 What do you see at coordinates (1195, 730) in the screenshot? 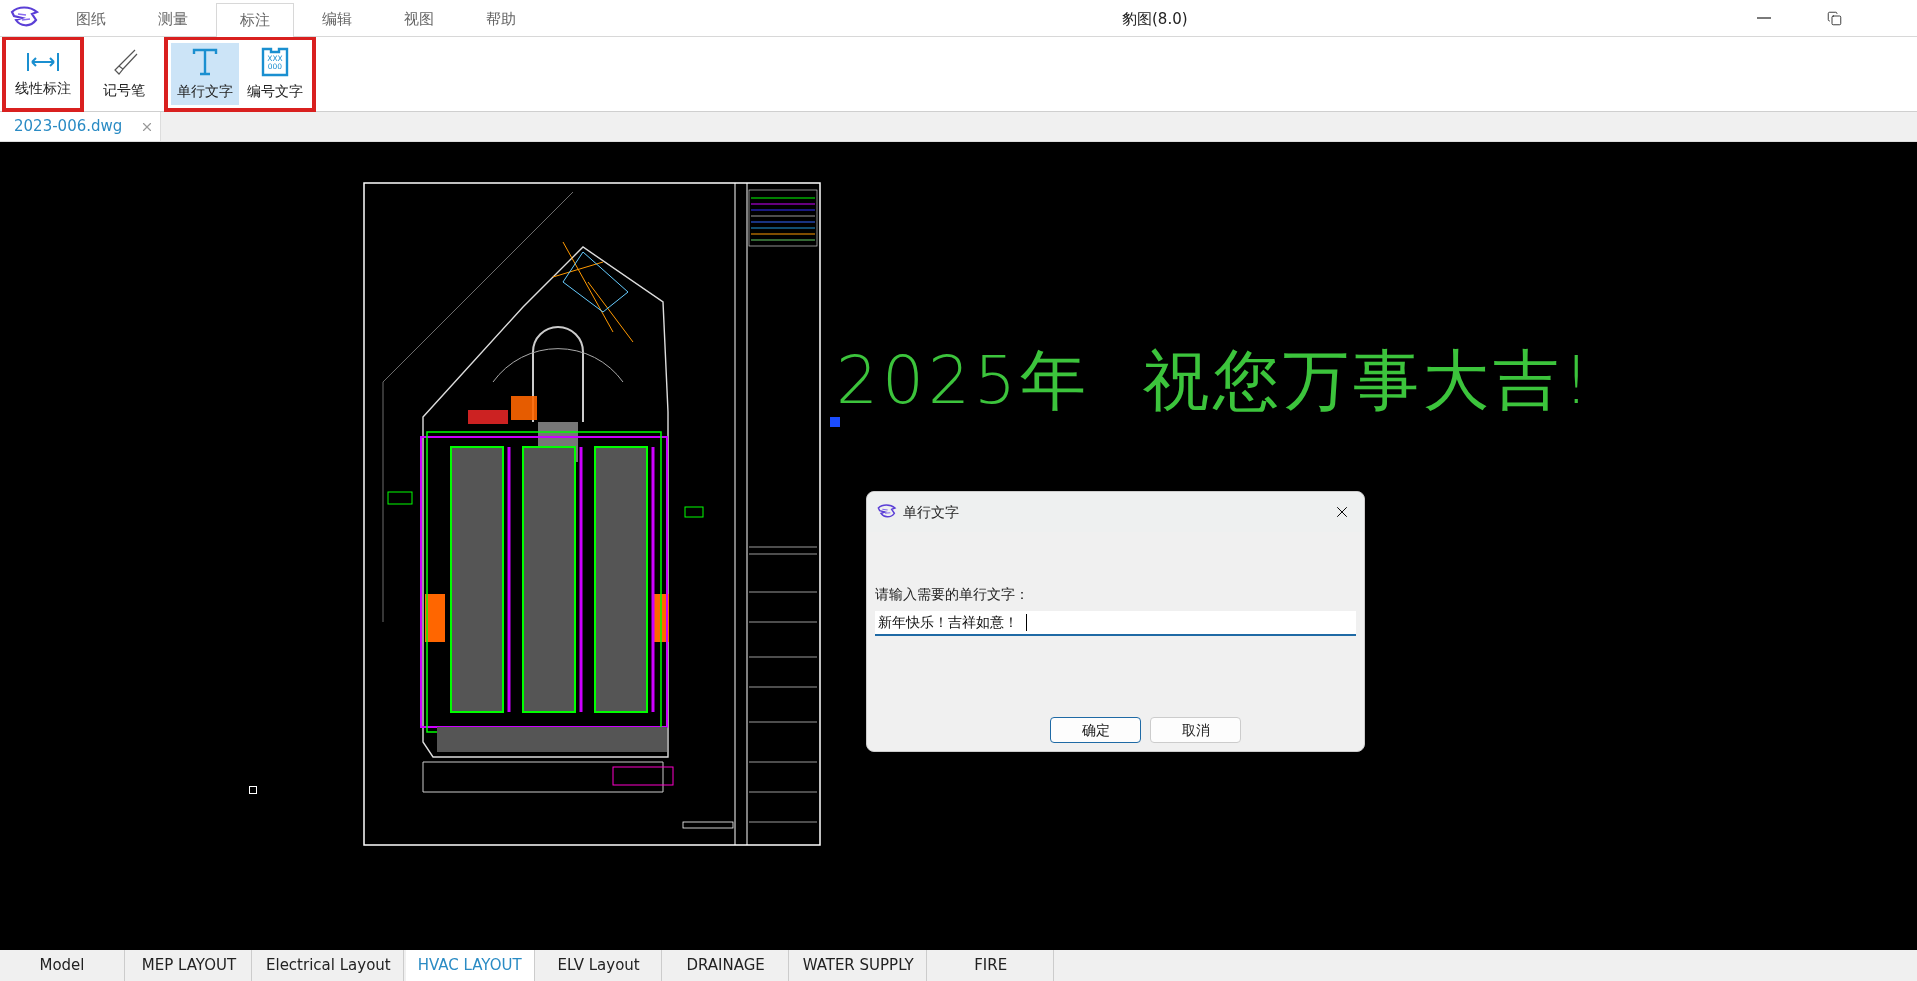
I see `dialog-button: 取消` at bounding box center [1195, 730].